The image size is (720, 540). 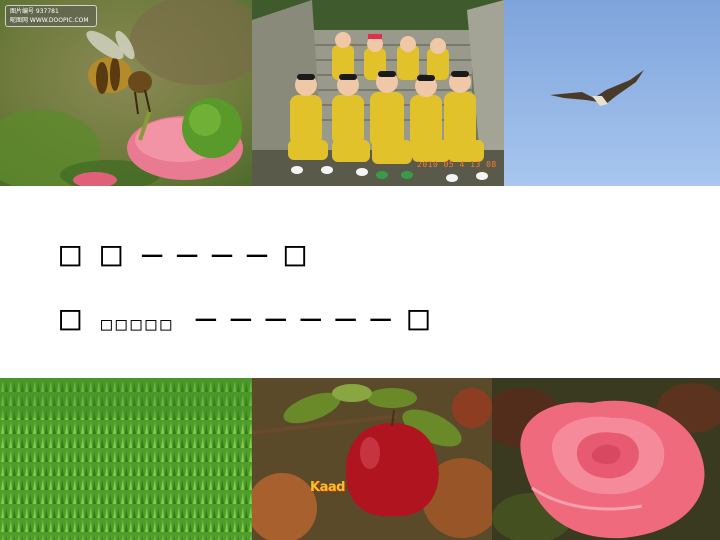 I want to click on title-line-1: □ □ — — — — □, so click(x=182, y=254).